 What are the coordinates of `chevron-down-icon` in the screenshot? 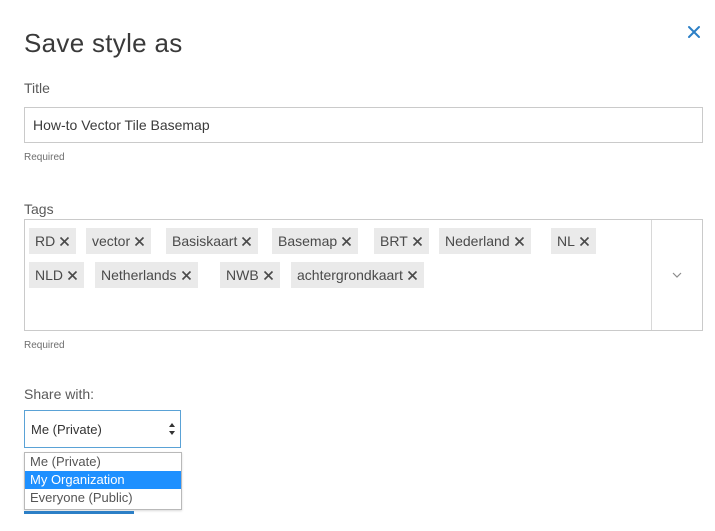 It's located at (677, 275).